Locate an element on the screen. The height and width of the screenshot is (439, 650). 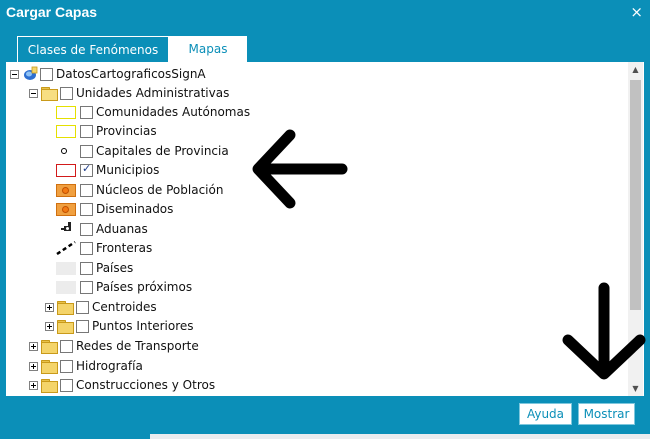
tree-label: Centroides is located at coordinates (124, 307).